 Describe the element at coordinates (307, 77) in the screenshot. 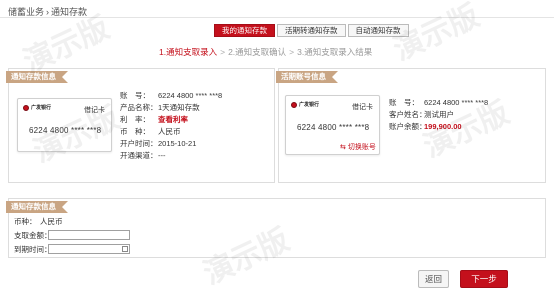

I see `panel-title: 活期账号信息` at that location.